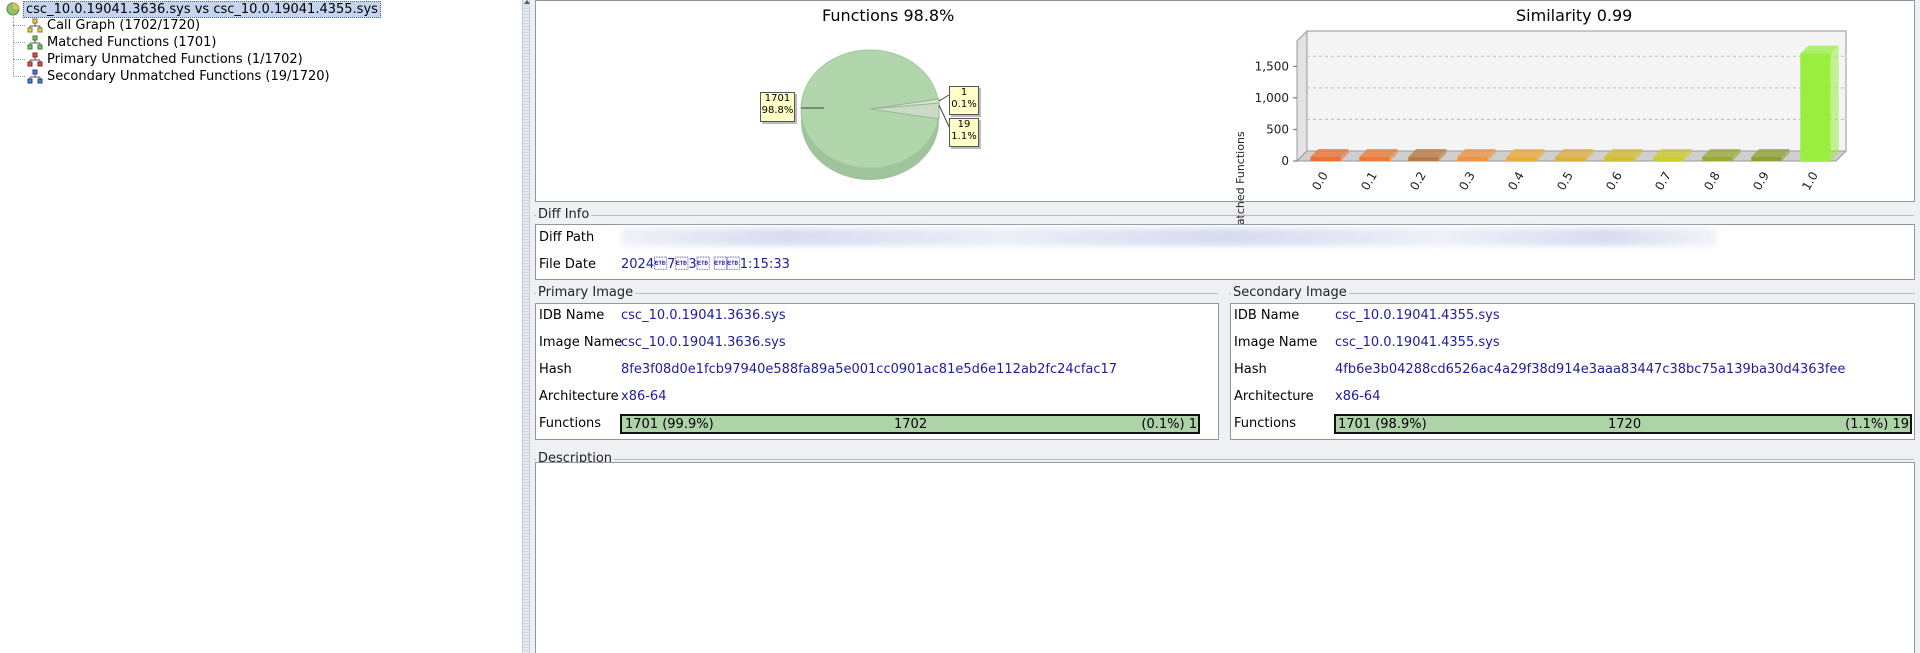  What do you see at coordinates (1834, 103) in the screenshot?
I see `bar-side-1.0` at bounding box center [1834, 103].